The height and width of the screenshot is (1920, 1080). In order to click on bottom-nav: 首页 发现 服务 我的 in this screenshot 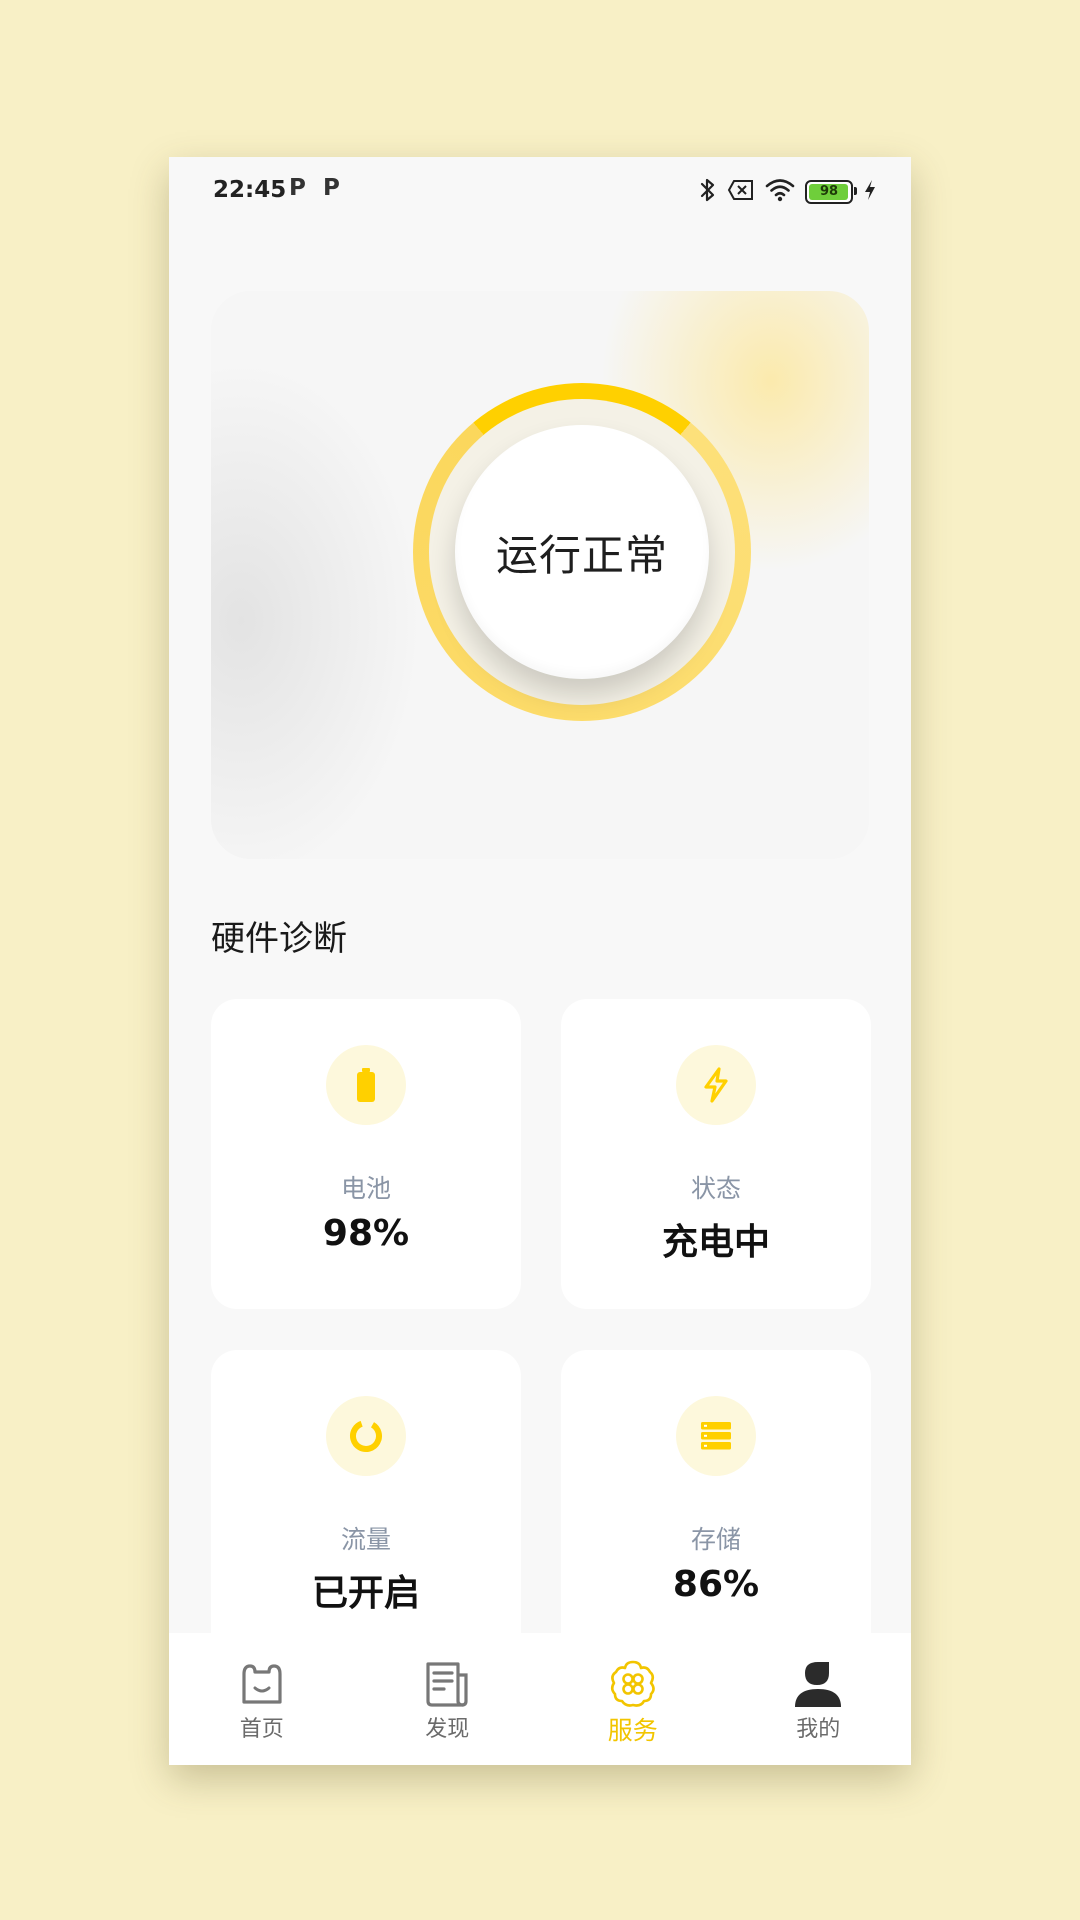, I will do `click(540, 1699)`.